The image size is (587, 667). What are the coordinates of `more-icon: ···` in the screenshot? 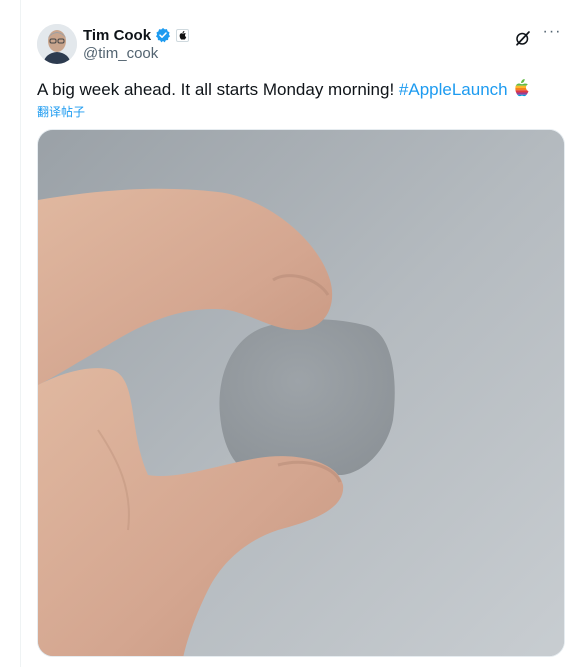 It's located at (552, 31).